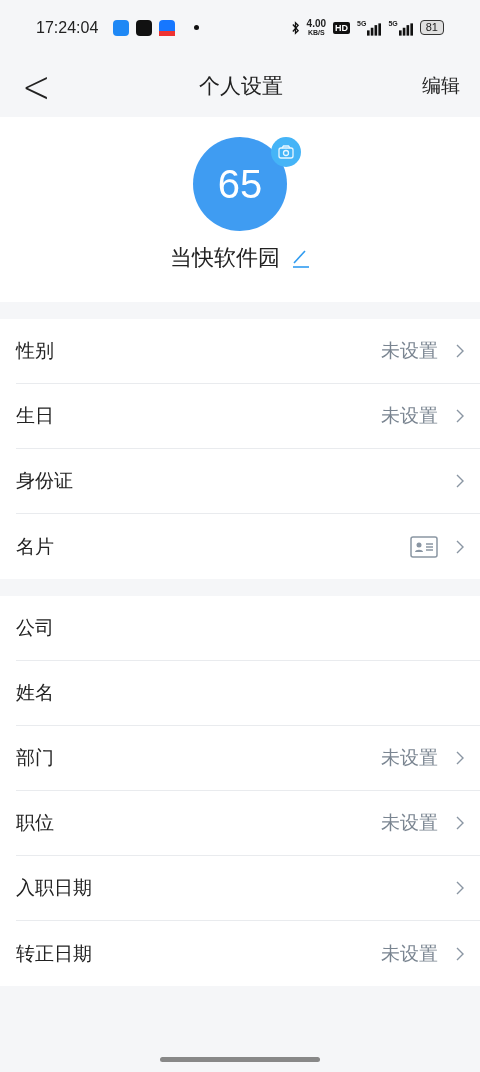 The image size is (480, 1072). I want to click on setting-label: 名片, so click(35, 546).